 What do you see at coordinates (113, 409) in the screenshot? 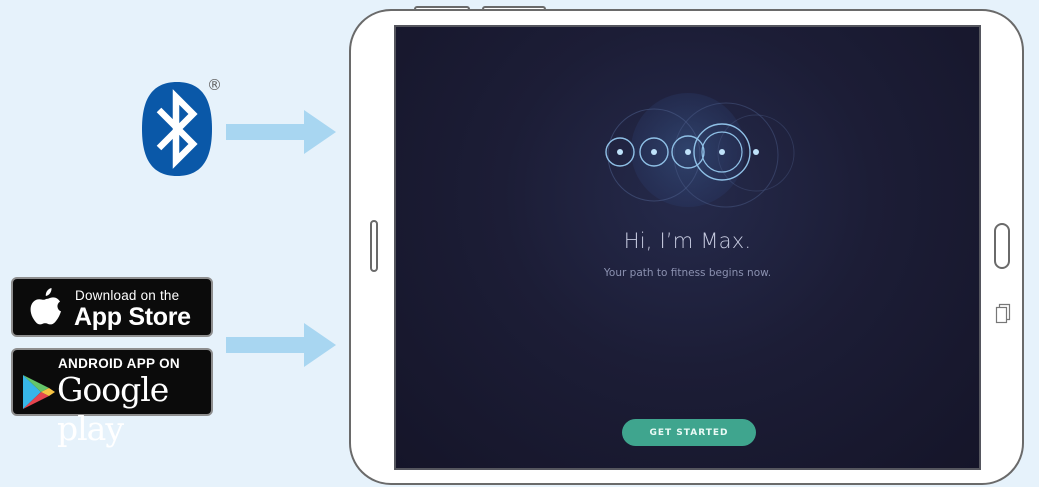
I see `google-play-title: Google play` at bounding box center [113, 409].